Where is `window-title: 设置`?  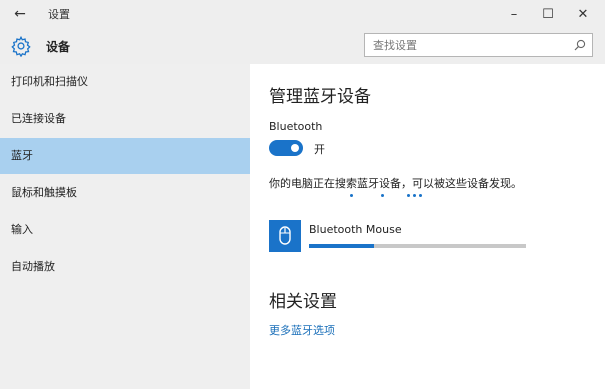 window-title: 设置 is located at coordinates (59, 14).